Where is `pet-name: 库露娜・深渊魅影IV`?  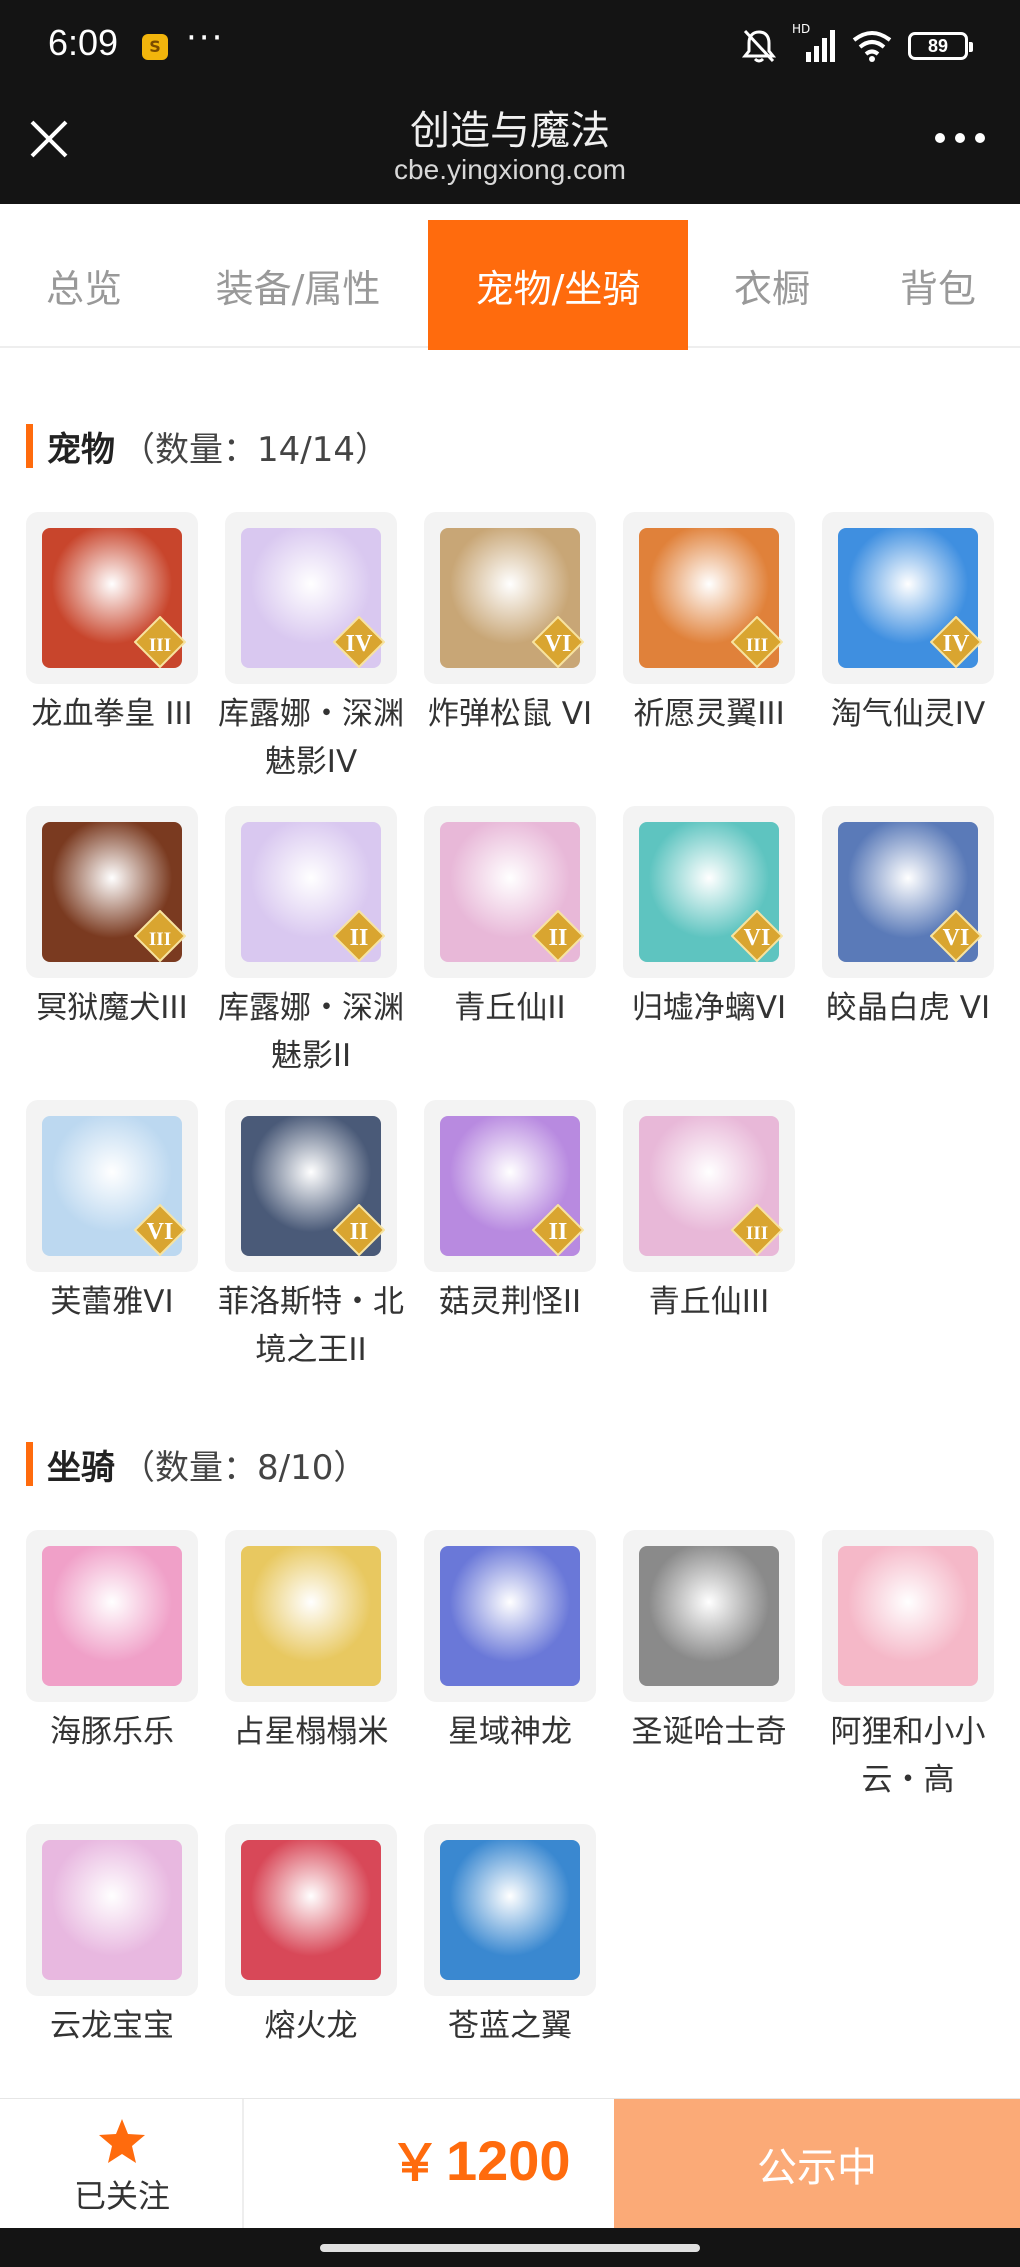 pet-name: 库露娜・深渊魅影IV is located at coordinates (311, 738).